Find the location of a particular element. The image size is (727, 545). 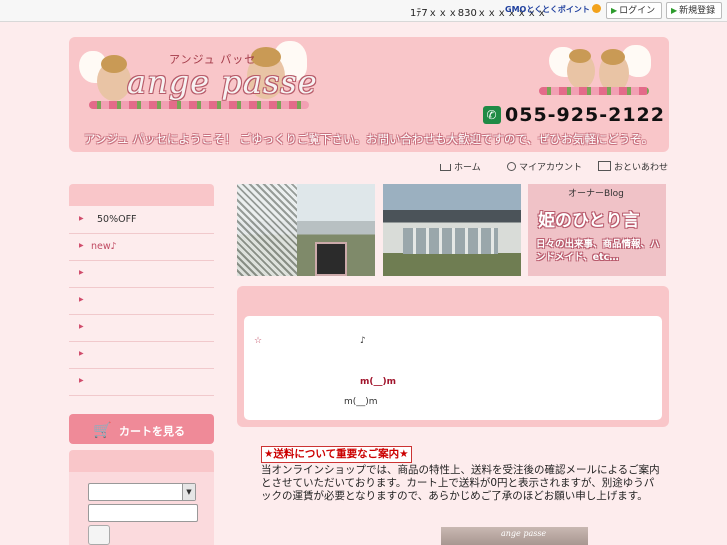

rose-garland-right is located at coordinates (594, 91).